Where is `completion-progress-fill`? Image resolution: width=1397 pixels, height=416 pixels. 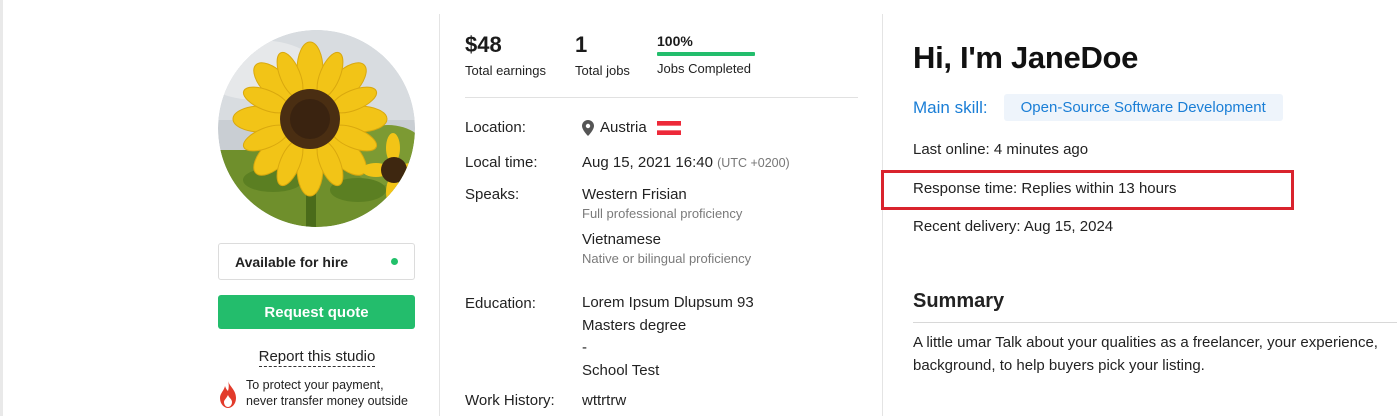
completion-progress-fill is located at coordinates (706, 54).